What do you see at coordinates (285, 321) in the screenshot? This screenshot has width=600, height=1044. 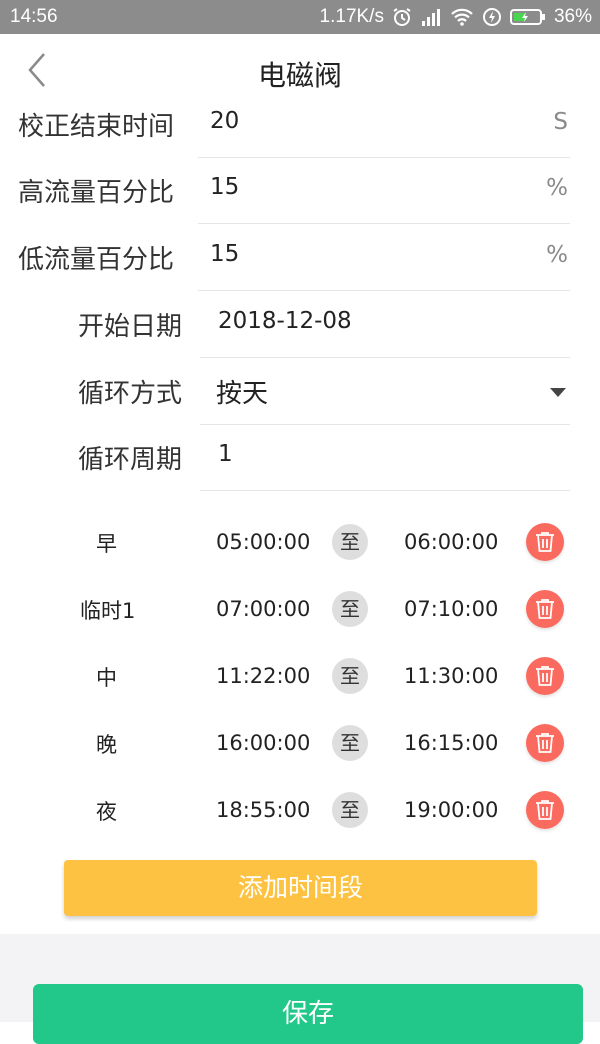 I see `start-date-input: 2018-12-08` at bounding box center [285, 321].